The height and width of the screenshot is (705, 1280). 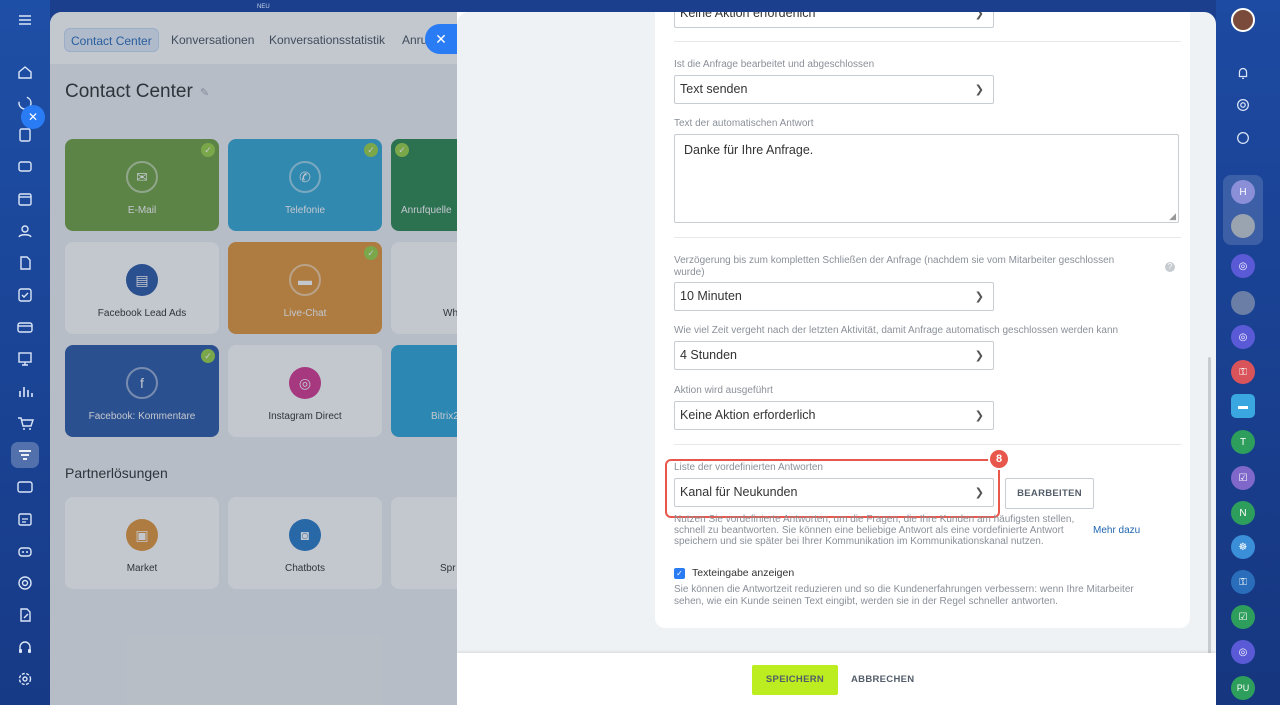 I want to click on action-select: Keine Aktion erforderlich ❯, so click(x=834, y=415).